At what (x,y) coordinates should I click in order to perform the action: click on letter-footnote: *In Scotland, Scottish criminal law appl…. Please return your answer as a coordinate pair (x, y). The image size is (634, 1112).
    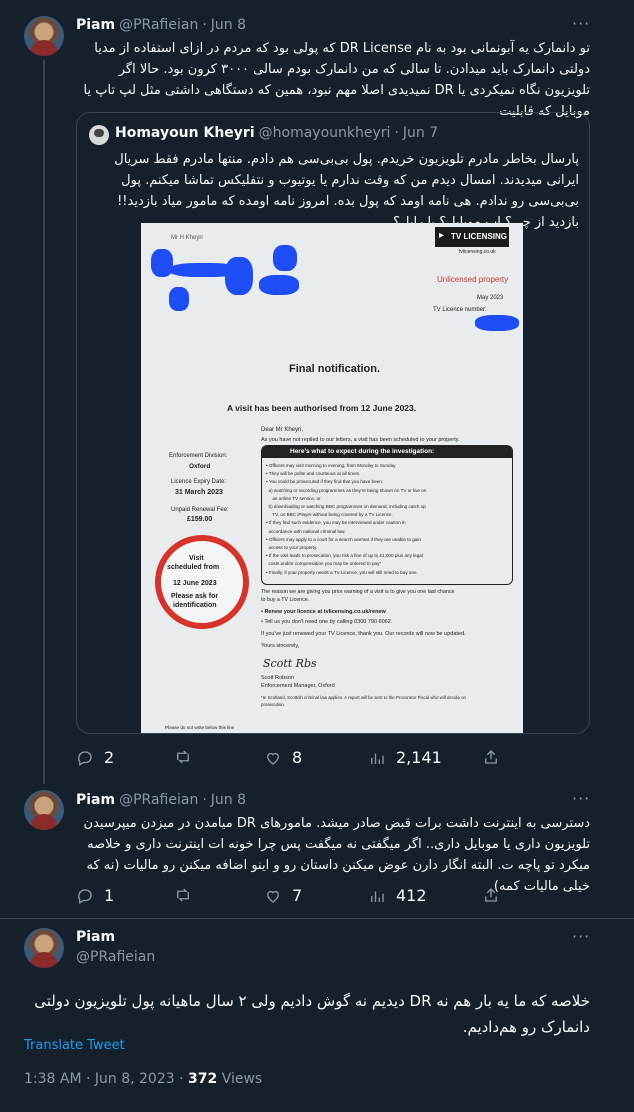
    Looking at the image, I should click on (363, 697).